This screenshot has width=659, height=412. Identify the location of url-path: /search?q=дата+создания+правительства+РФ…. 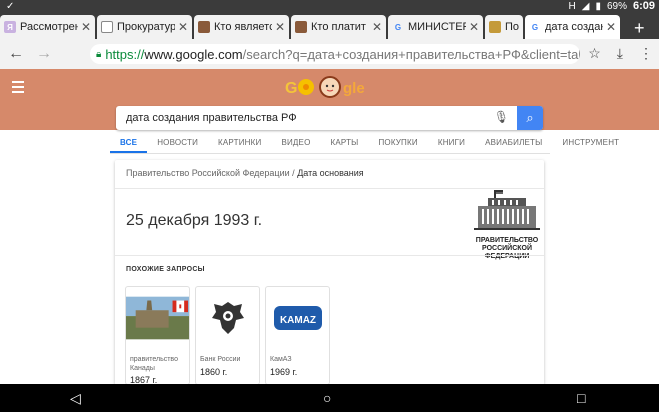
(411, 54).